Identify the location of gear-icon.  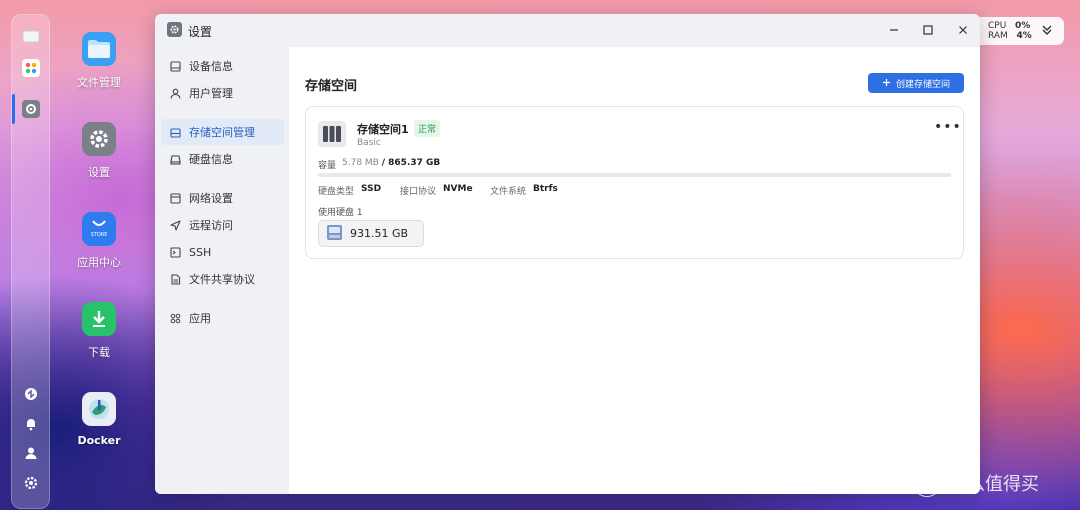
(99, 139).